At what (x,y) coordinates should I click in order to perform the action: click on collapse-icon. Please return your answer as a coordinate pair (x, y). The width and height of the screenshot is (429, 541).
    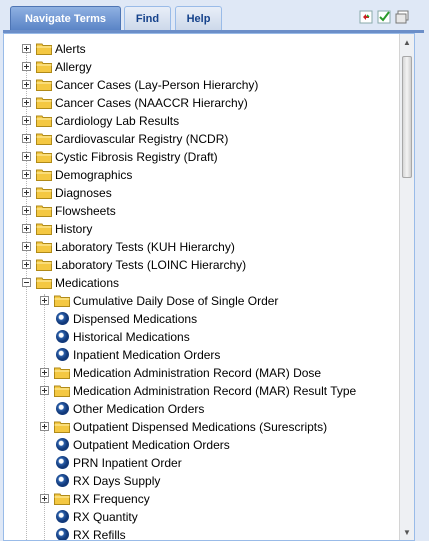
    Looking at the image, I should click on (26, 282).